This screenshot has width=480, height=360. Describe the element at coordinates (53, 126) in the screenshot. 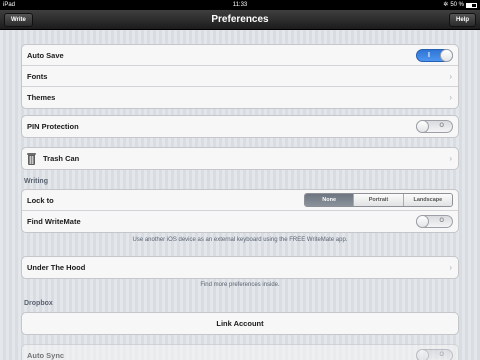

I see `pin-protection-label: PIN Protection` at that location.